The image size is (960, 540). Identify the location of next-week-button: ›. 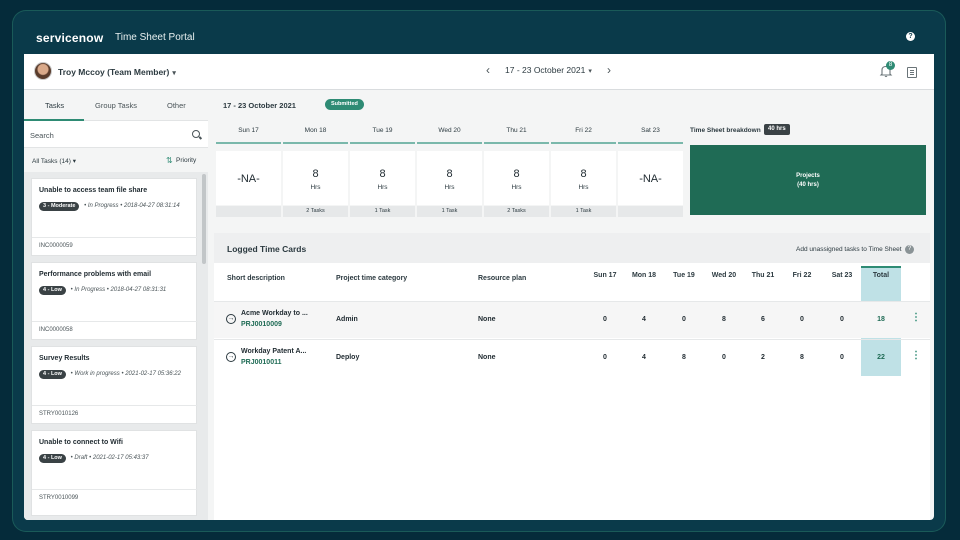
(609, 70).